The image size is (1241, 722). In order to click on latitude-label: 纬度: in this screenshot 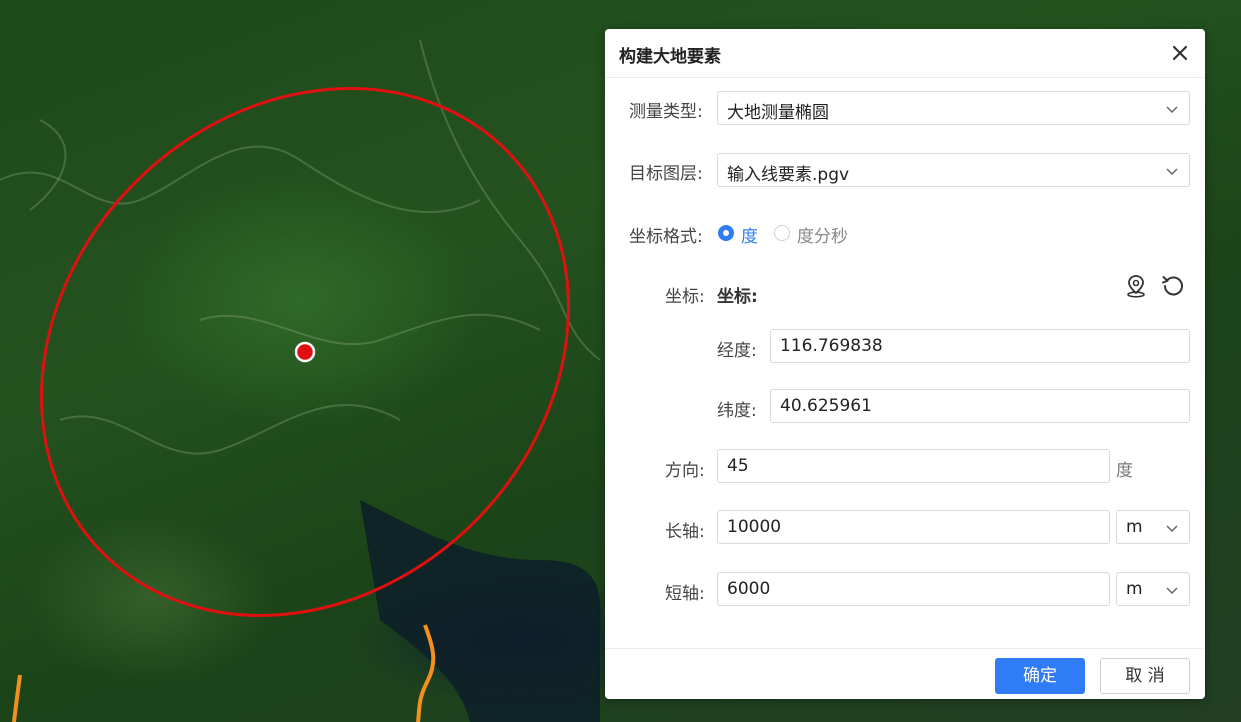, I will do `click(737, 411)`.